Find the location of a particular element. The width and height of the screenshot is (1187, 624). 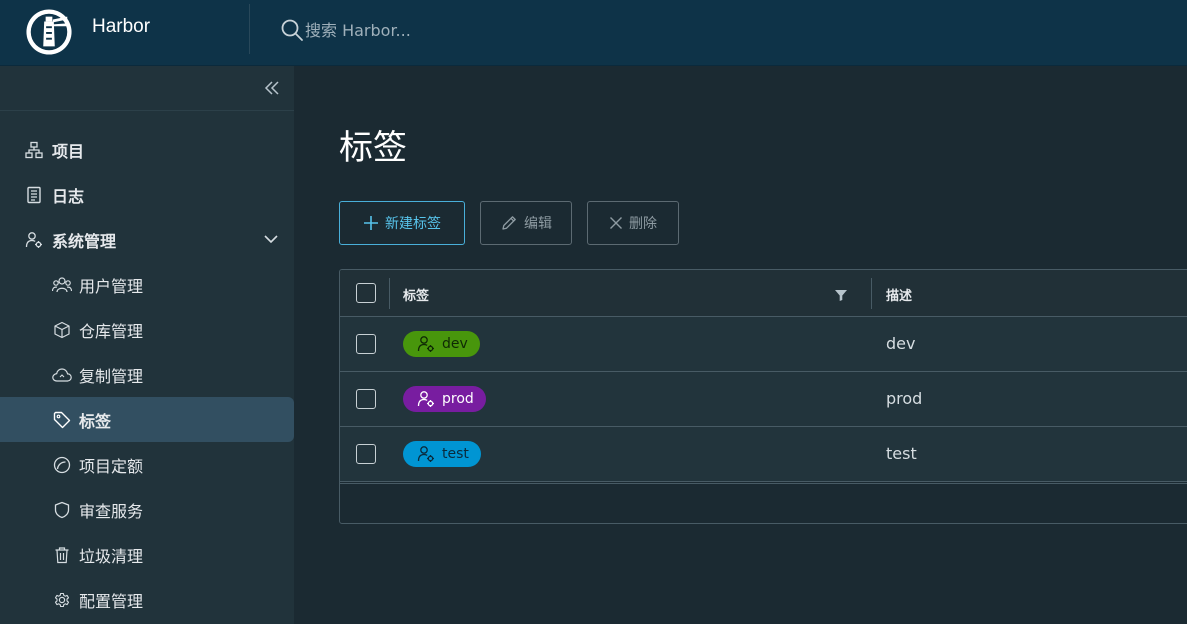

plus-icon is located at coordinates (371, 223).